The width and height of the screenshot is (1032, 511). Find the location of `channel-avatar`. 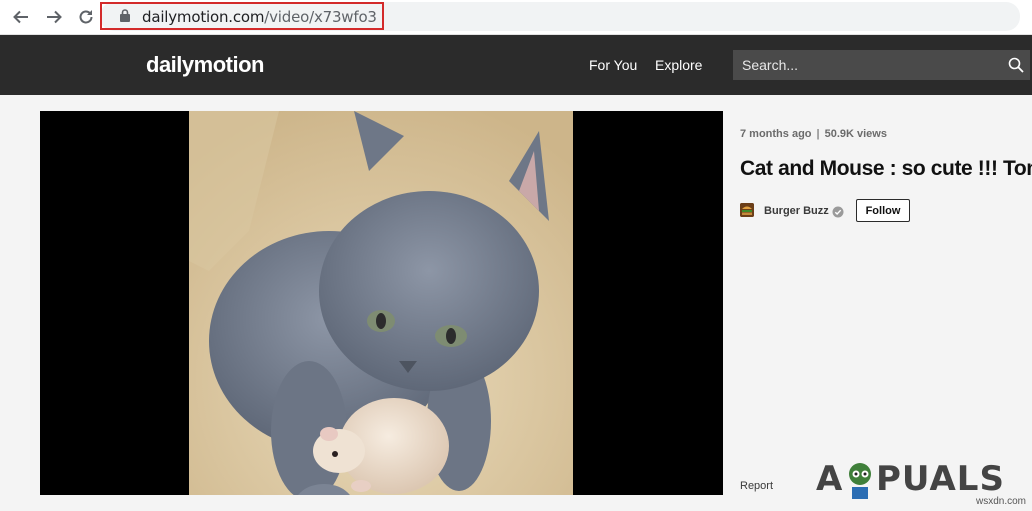

channel-avatar is located at coordinates (747, 210).